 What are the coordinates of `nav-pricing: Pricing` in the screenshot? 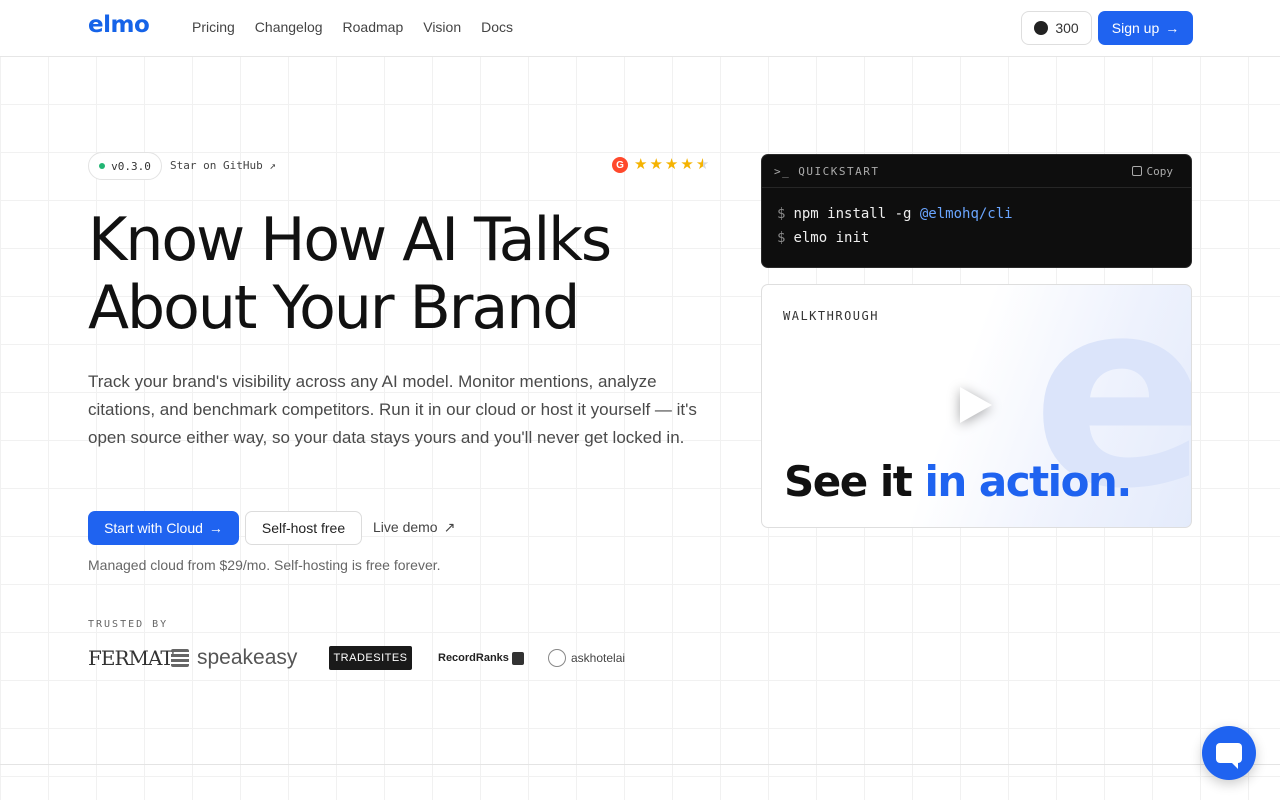 It's located at (213, 27).